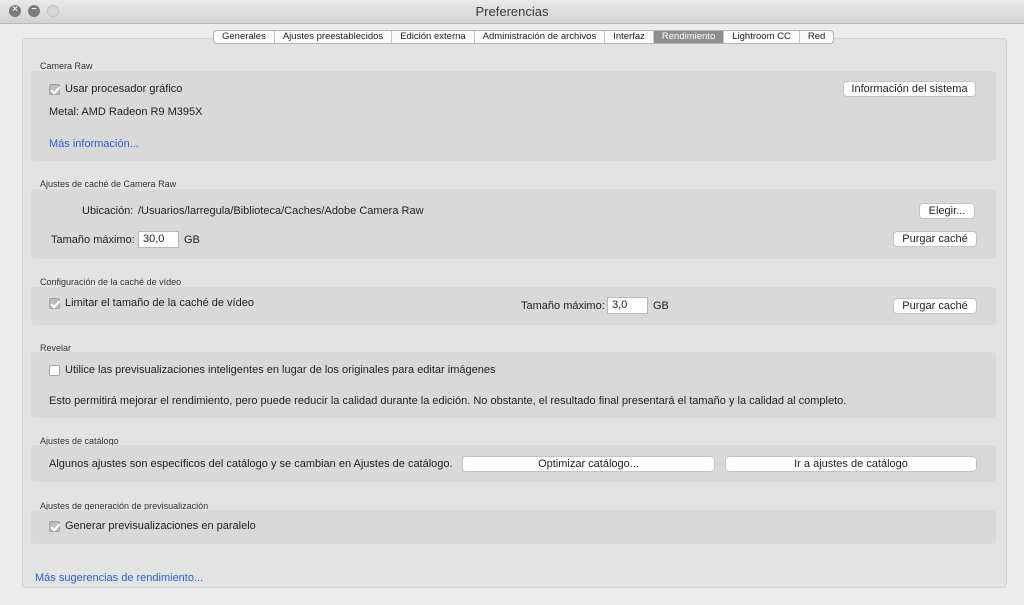 The height and width of the screenshot is (605, 1024). What do you see at coordinates (661, 306) in the screenshot?
I see `video-unit-label: GB` at bounding box center [661, 306].